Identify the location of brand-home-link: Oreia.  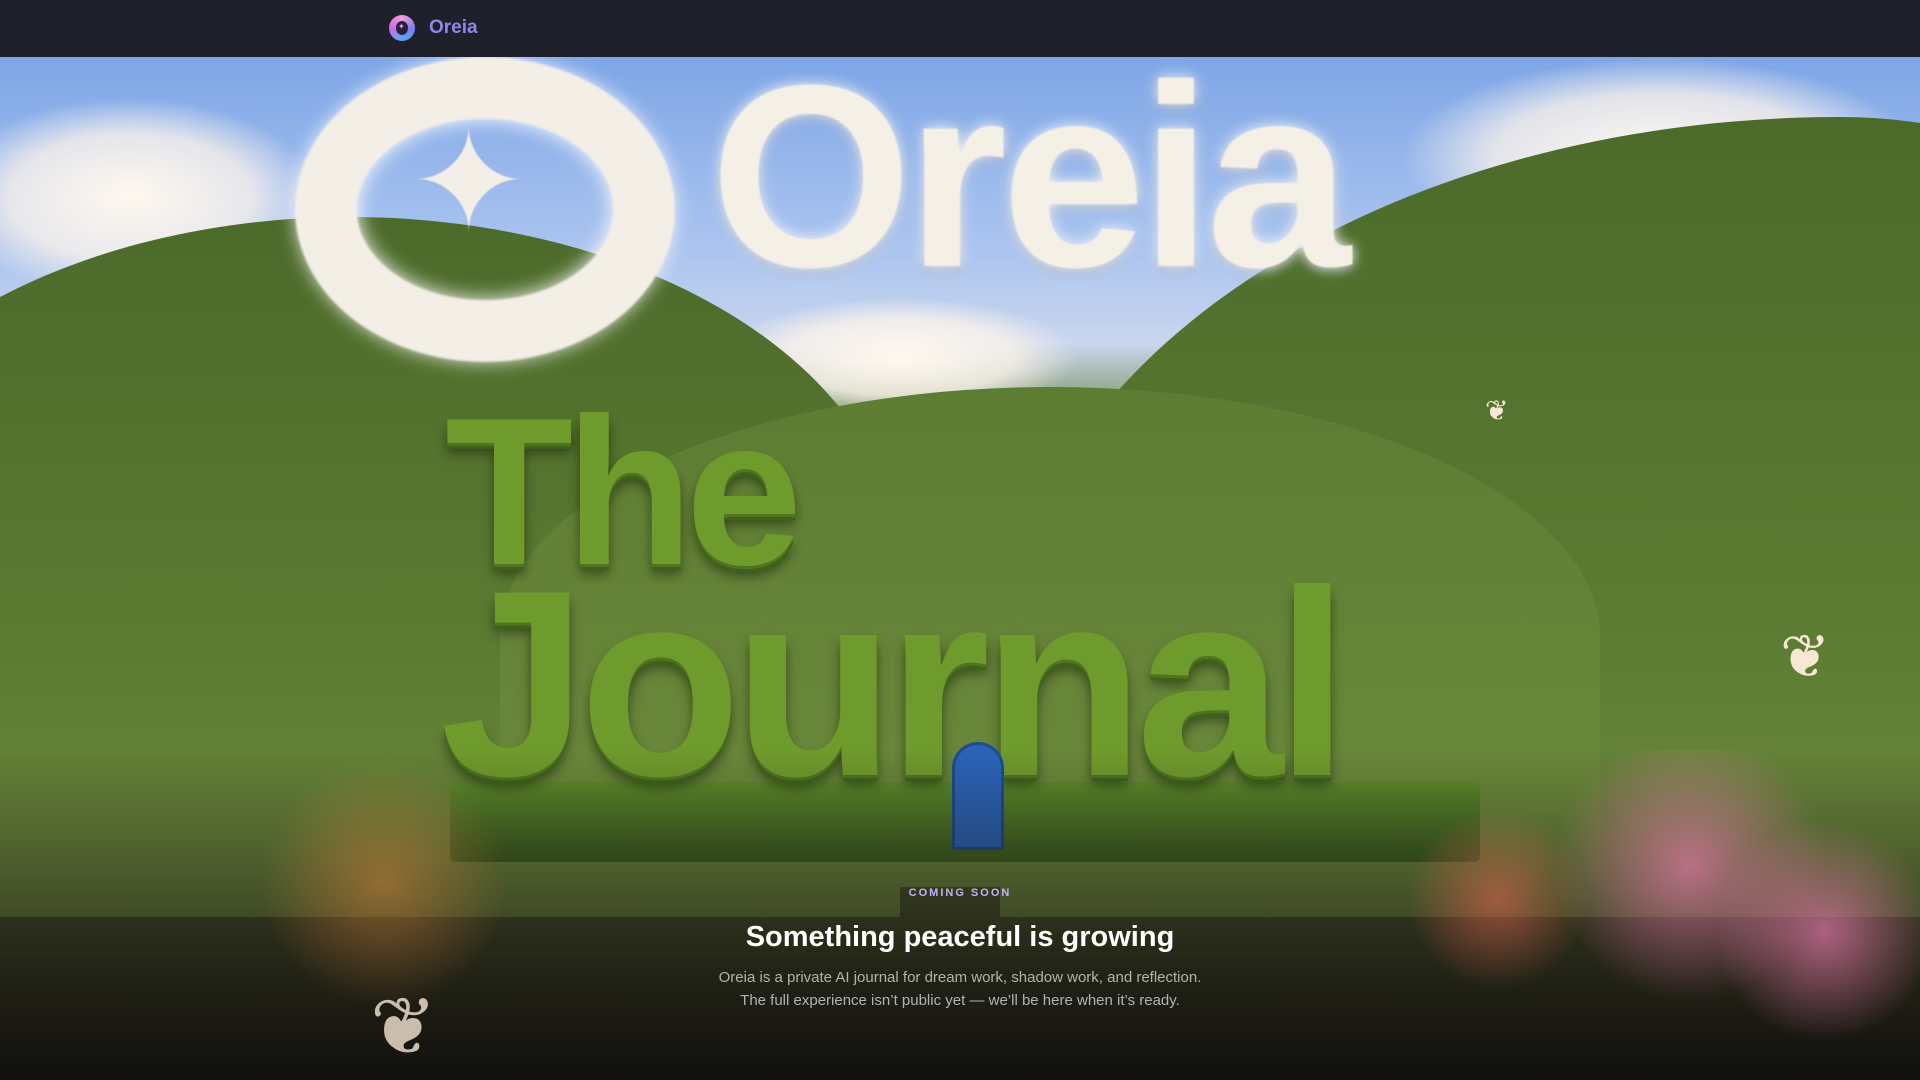
(433, 28).